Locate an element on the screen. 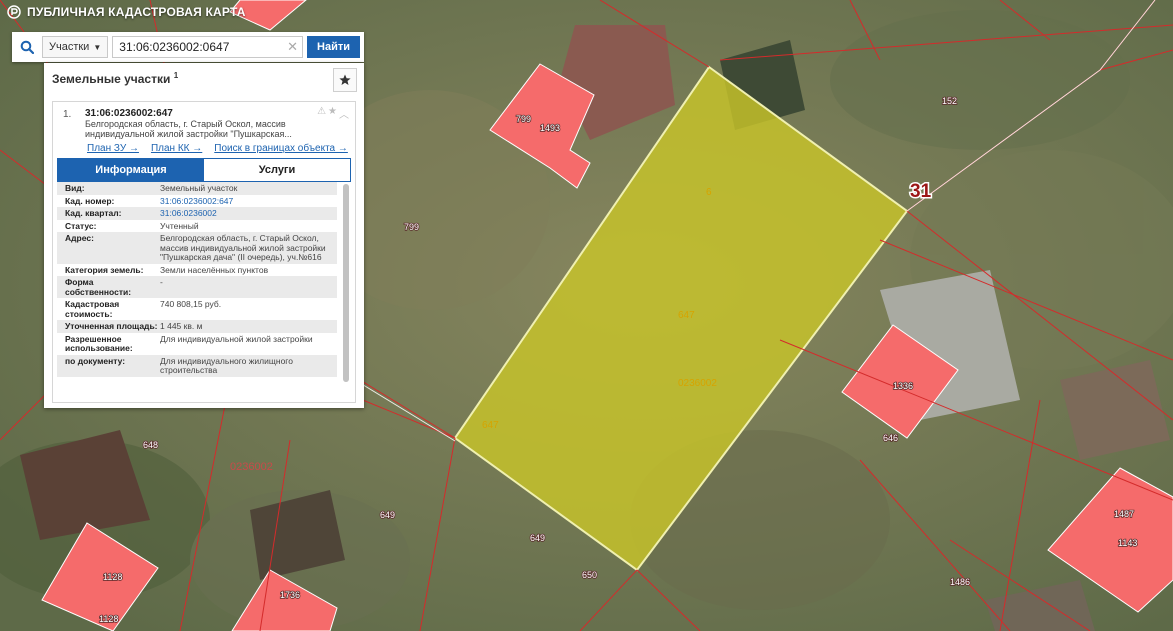  star-outline-icon: ★ is located at coordinates (332, 113).